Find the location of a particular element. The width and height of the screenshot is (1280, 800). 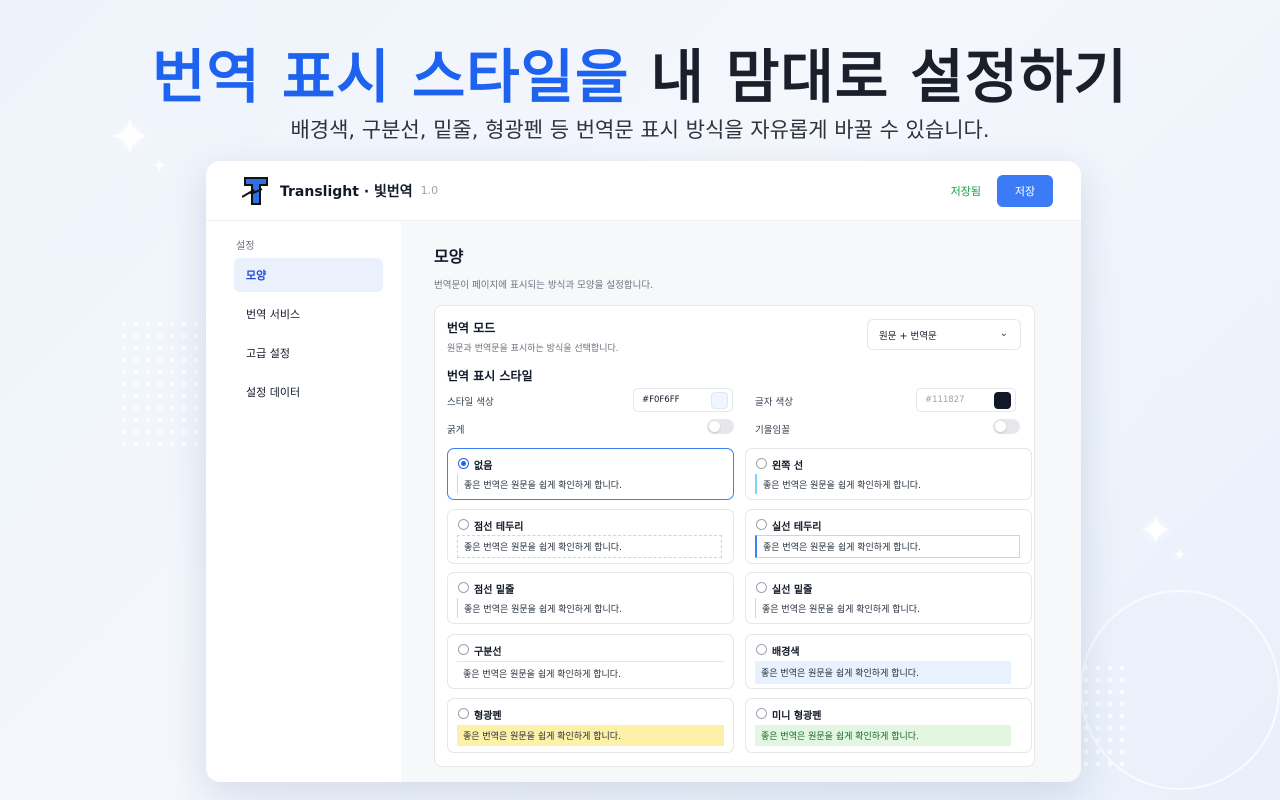

style-option-solid-border: 실선 테두리 좋은 번역은 원문을 쉽게 확인하게 합니다. is located at coordinates (888, 536).